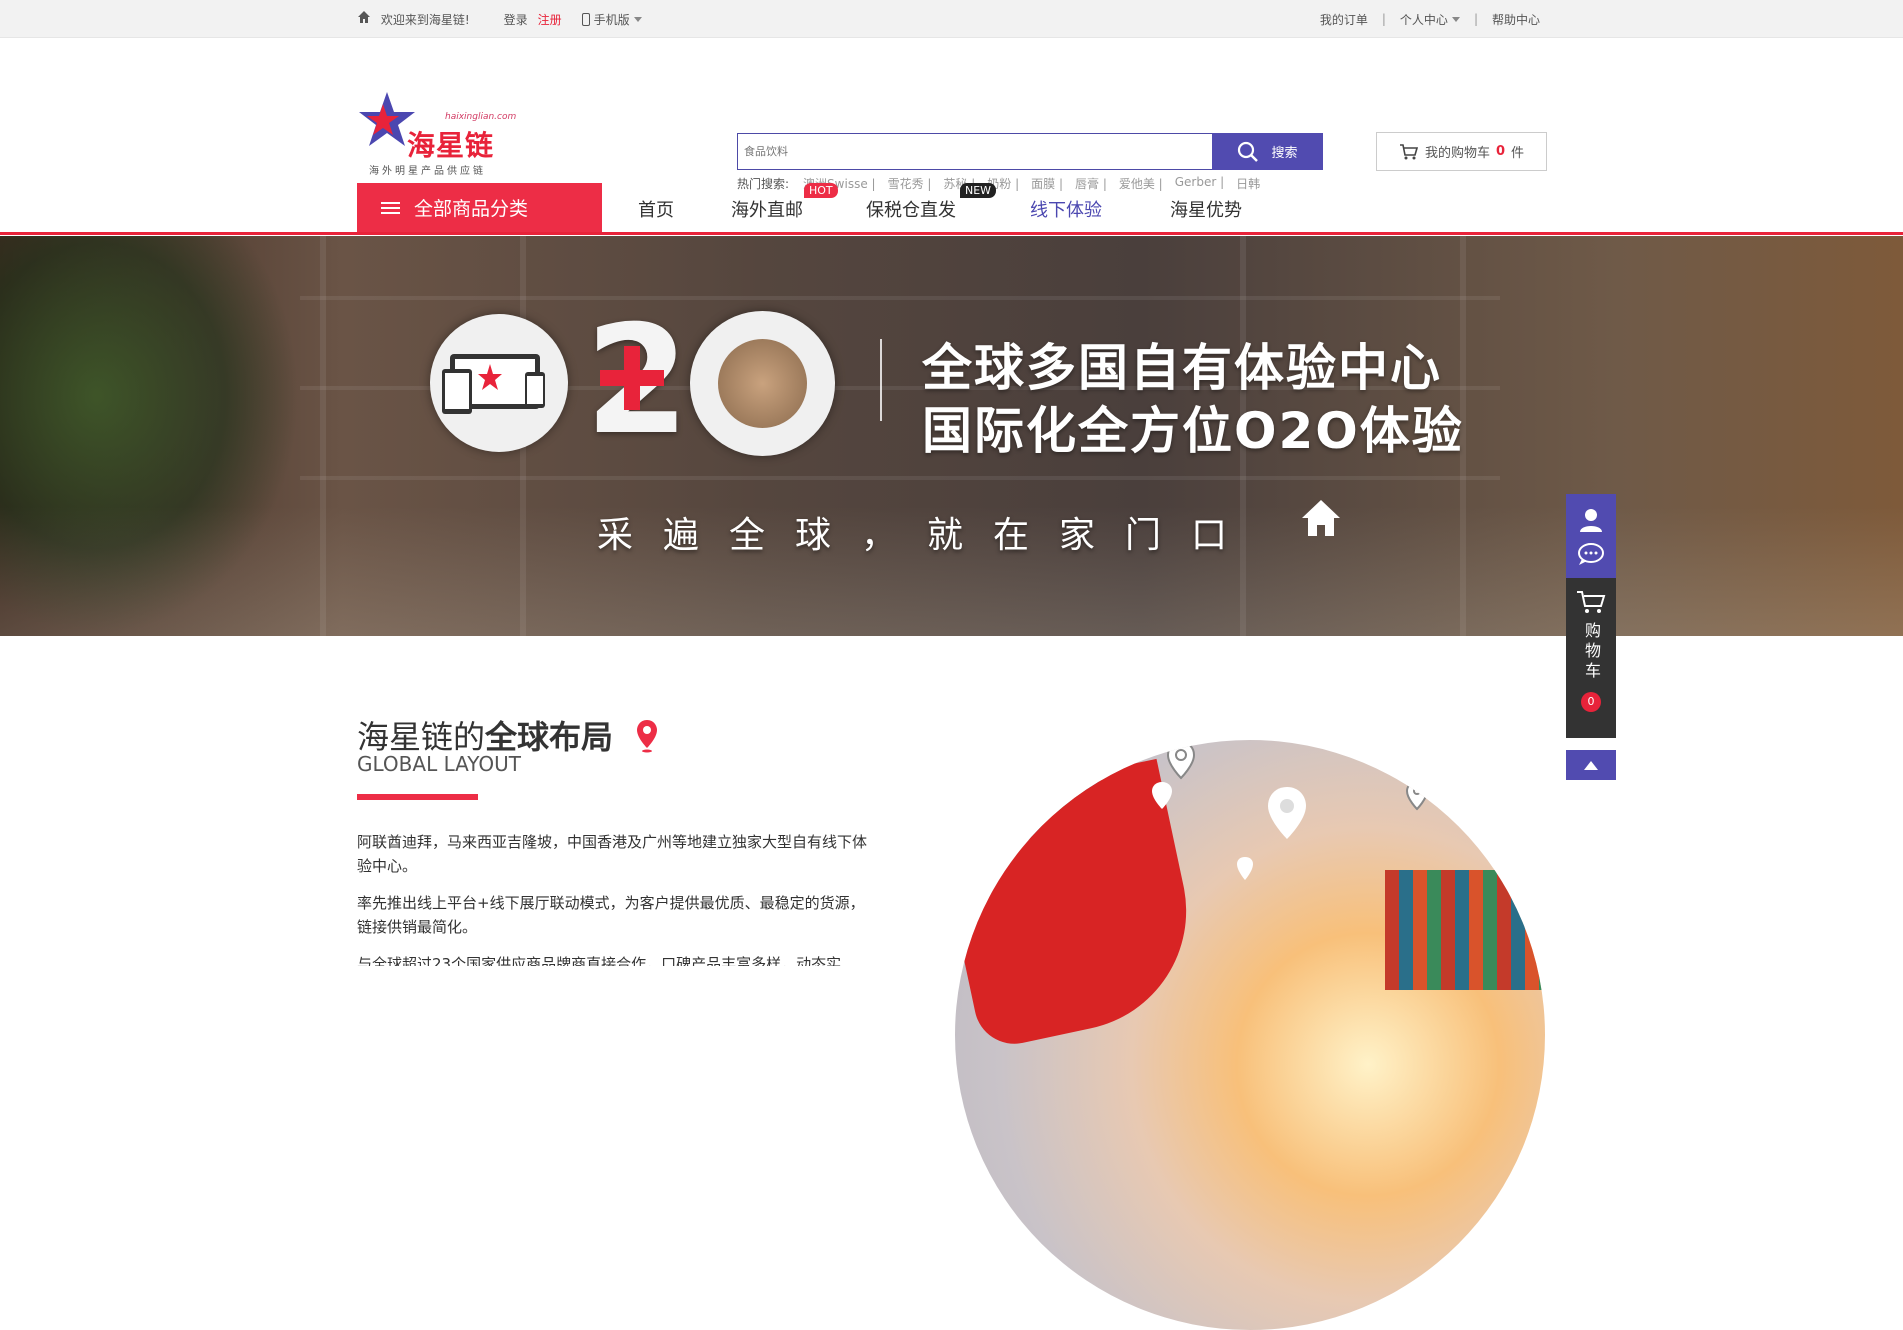 The width and height of the screenshot is (1903, 1330). Describe the element at coordinates (612, 854) in the screenshot. I see `section-paragraph: 阿联酋迪拜，马来西亚吉隆坡，中国香港及广州等地建立独家大型自有线下体验中心。` at that location.